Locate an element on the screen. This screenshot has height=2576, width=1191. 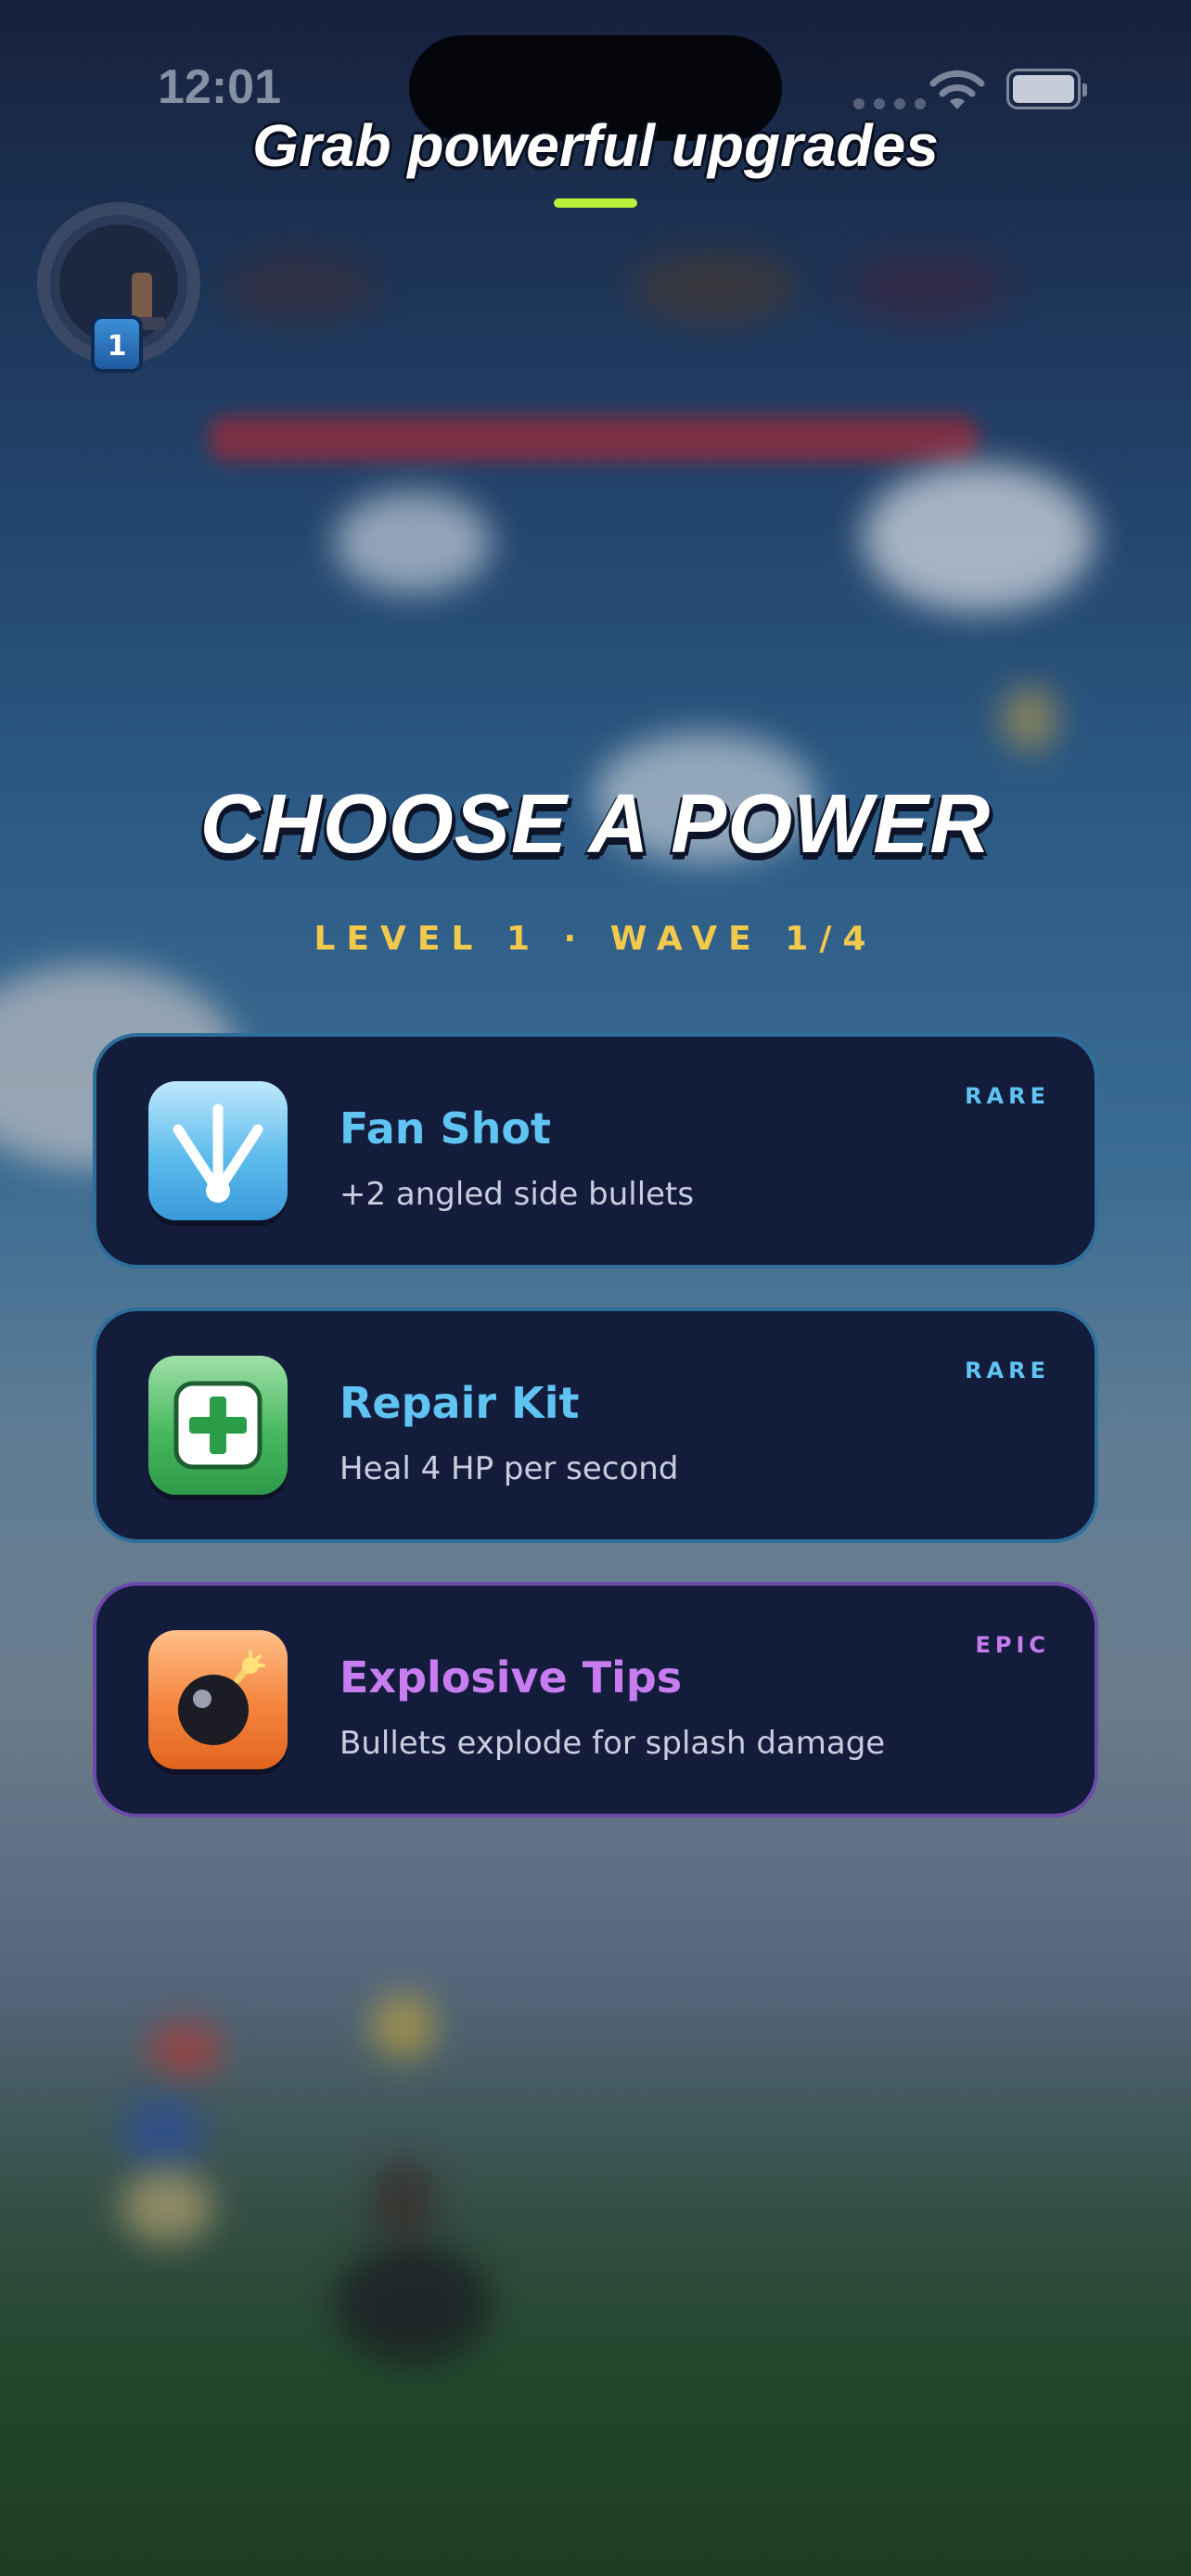
power-card-repair-kit: Repair Kit Heal 4 HP per second RARE is located at coordinates (595, 1425).